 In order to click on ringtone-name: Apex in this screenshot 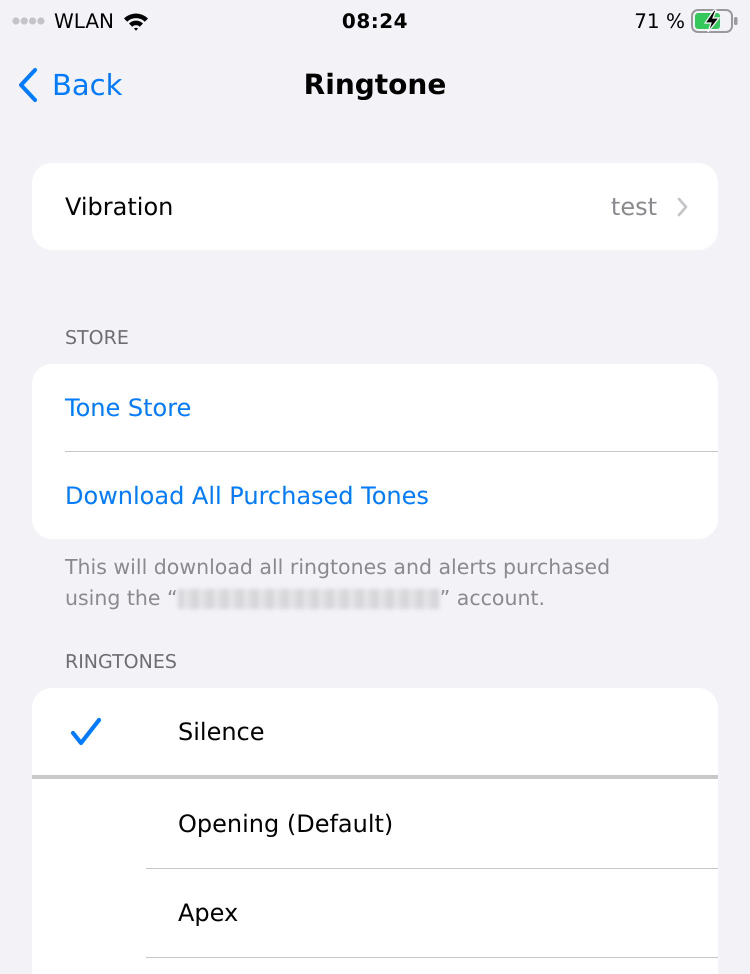, I will do `click(208, 913)`.